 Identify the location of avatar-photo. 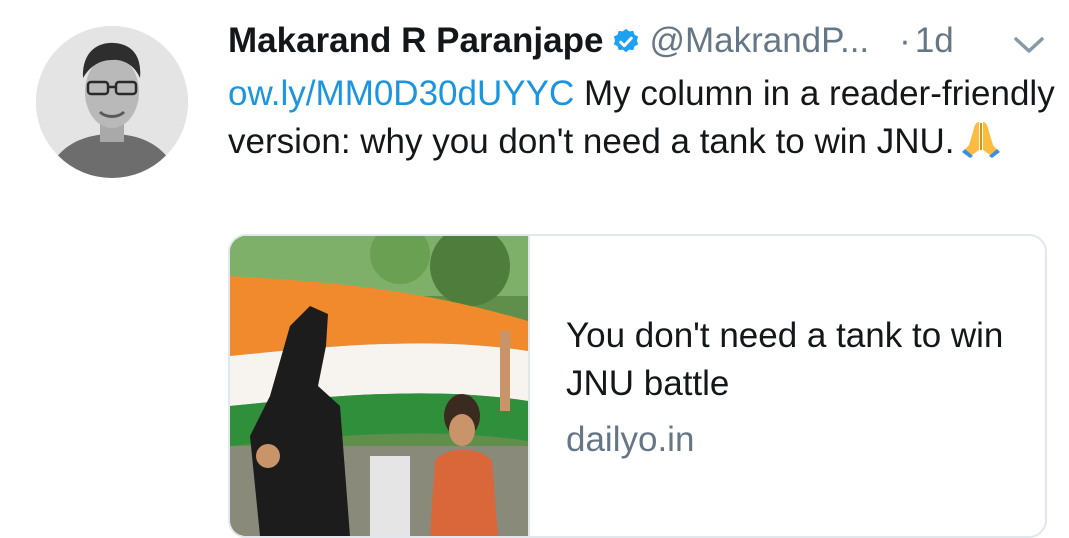
(112, 102).